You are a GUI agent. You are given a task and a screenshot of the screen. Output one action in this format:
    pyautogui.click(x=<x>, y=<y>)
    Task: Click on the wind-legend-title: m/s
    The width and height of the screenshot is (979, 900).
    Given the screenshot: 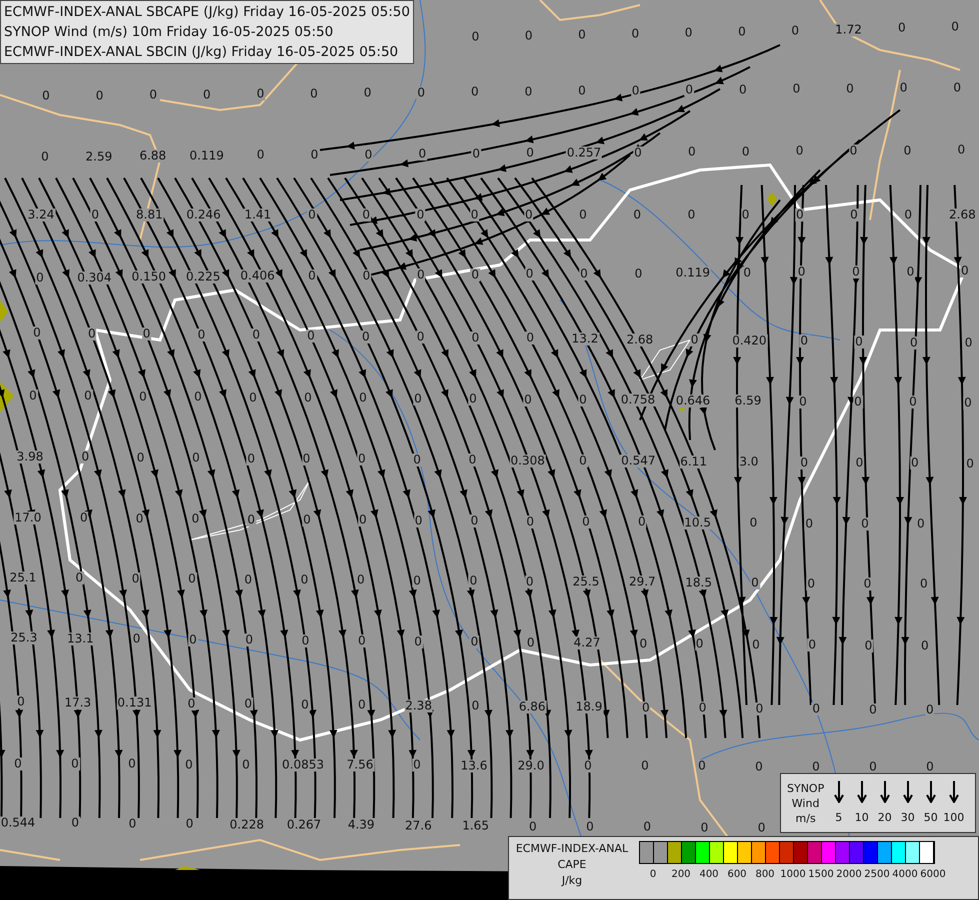 What is the action you would take?
    pyautogui.click(x=806, y=818)
    